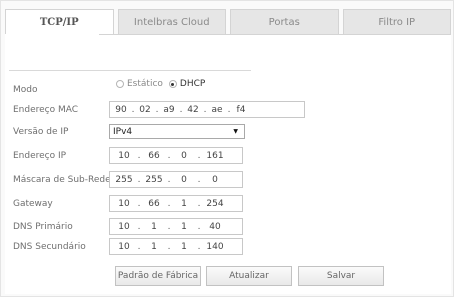 The width and height of the screenshot is (454, 297). I want to click on radio-estatico, so click(120, 84).